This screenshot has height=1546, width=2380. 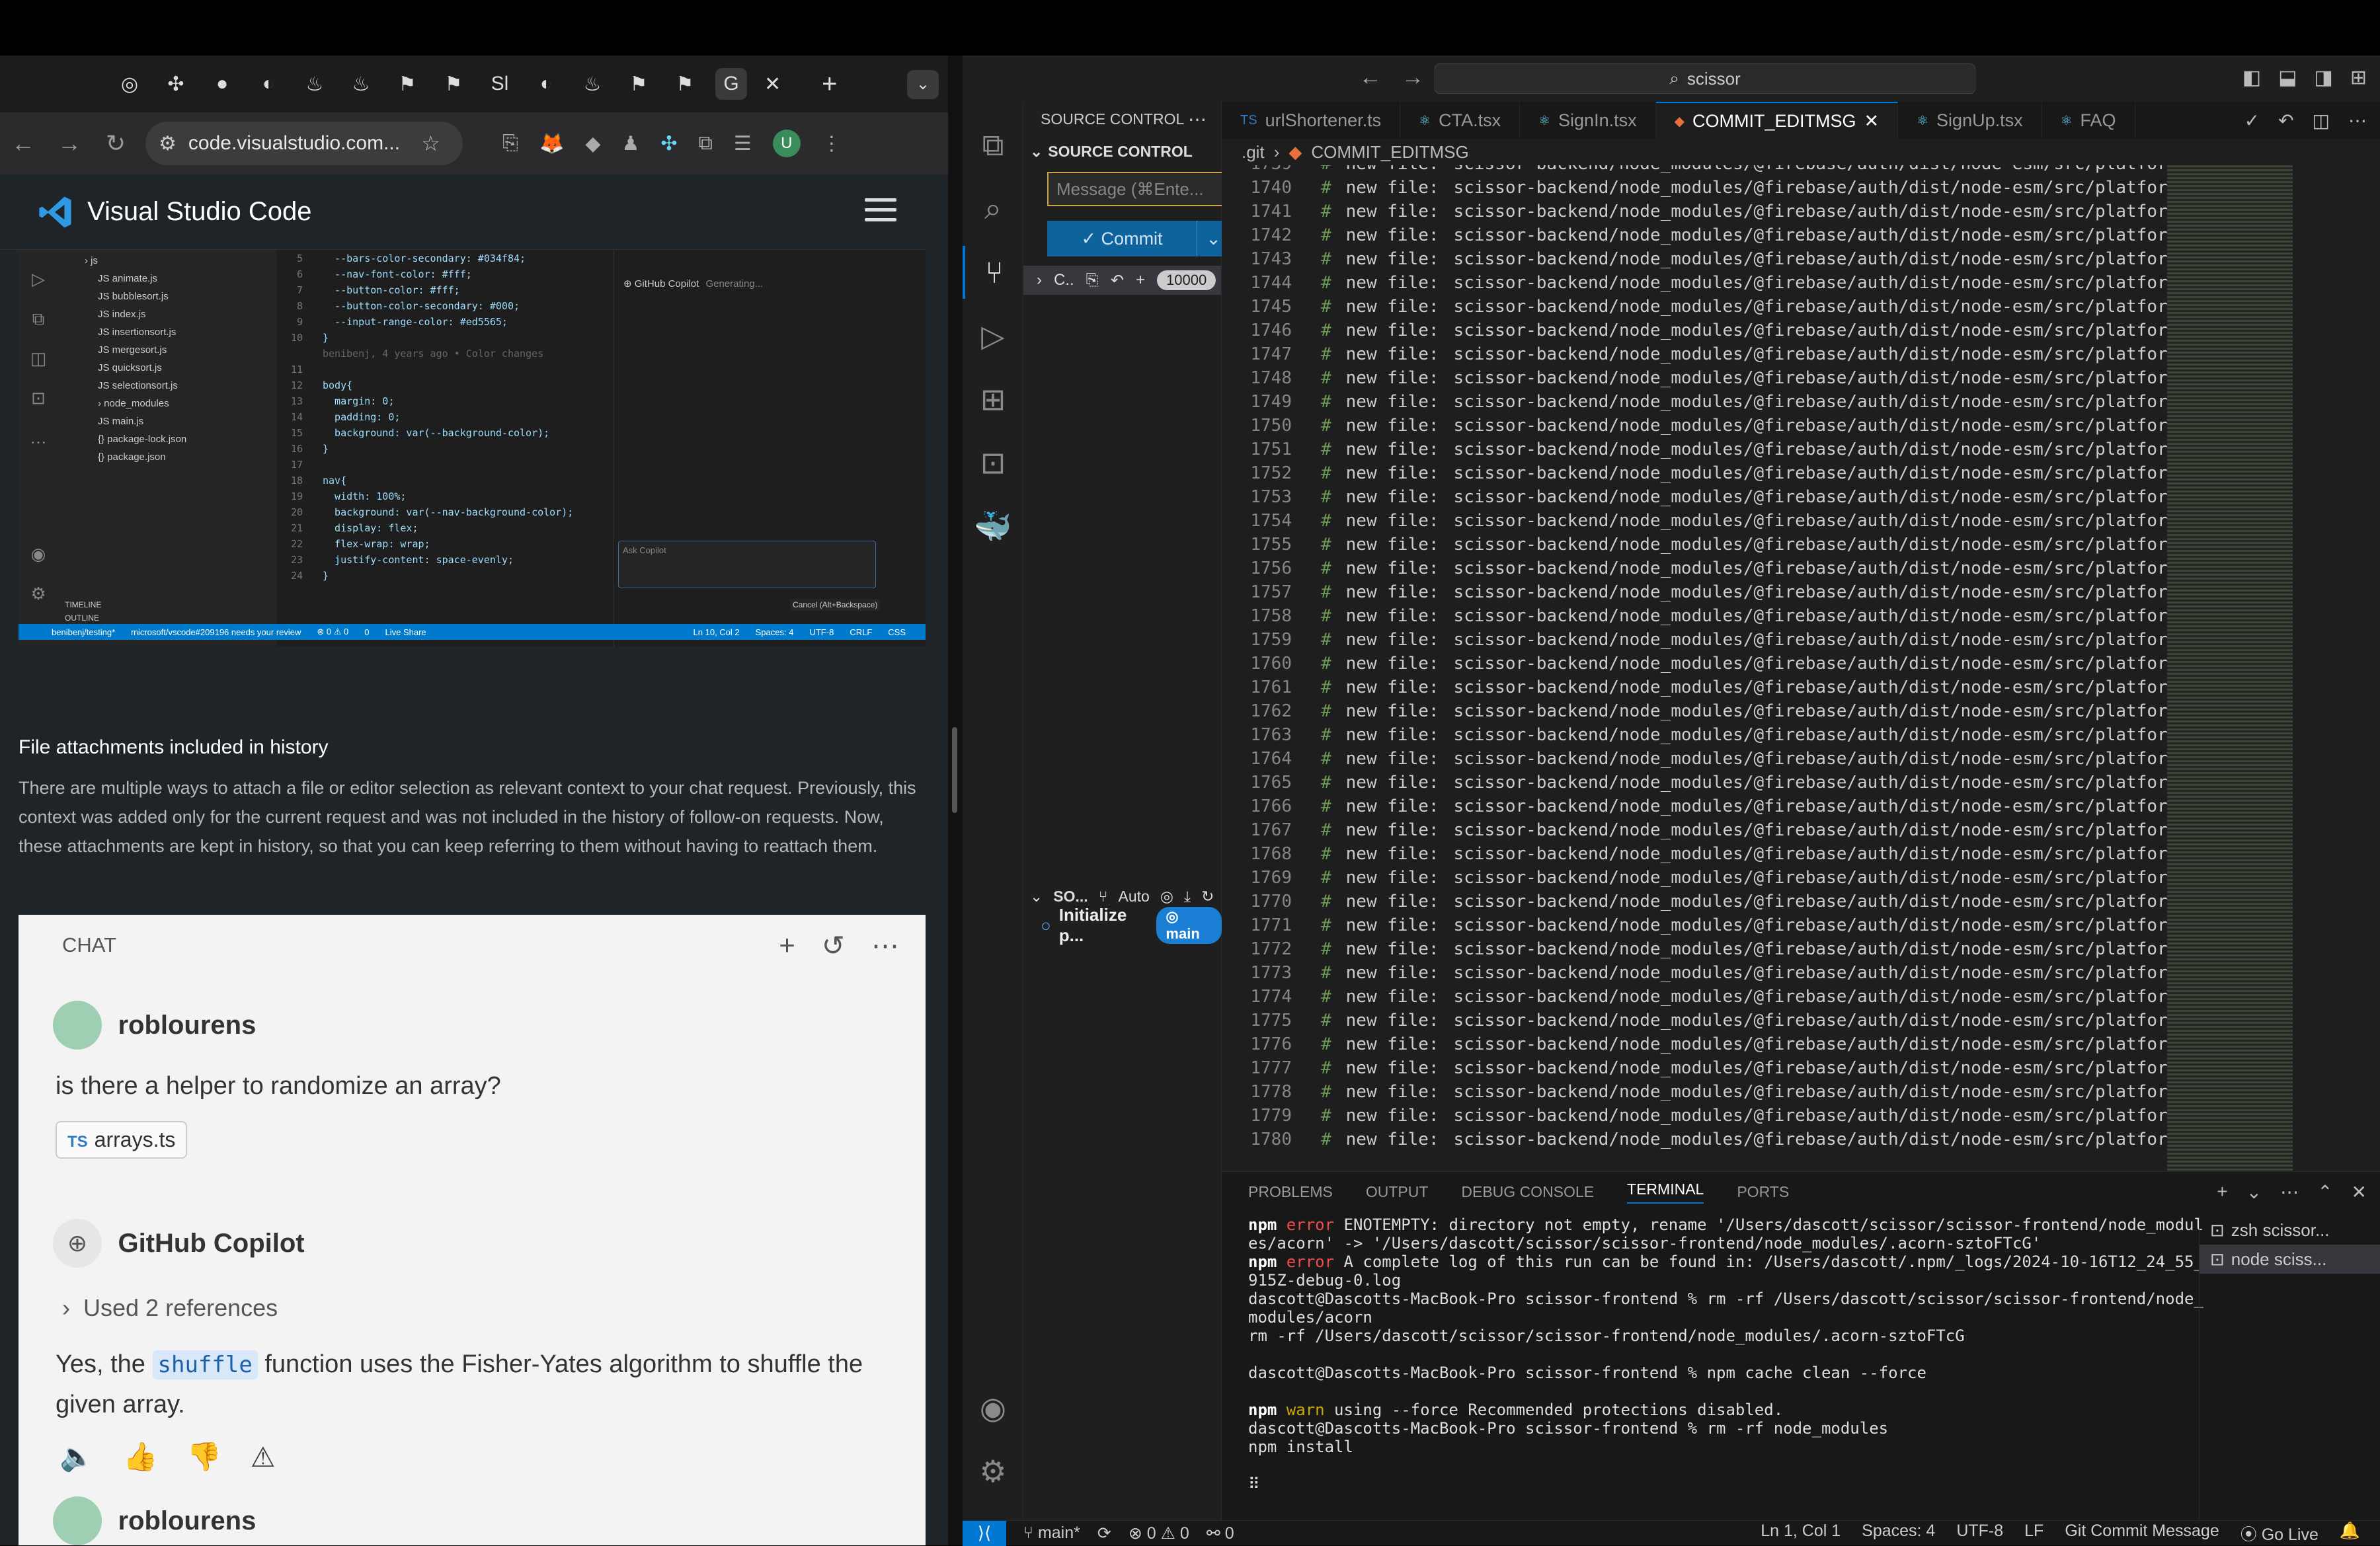 I want to click on sync-icon: ⟳, so click(x=1104, y=1533).